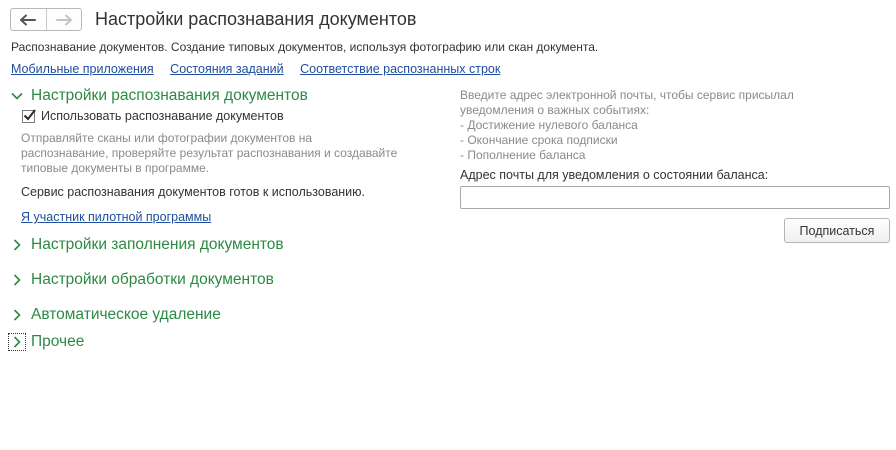 The image size is (896, 450). What do you see at coordinates (549, 125) in the screenshot?
I see `notification-event-item: - Достижение нулевого баланса` at bounding box center [549, 125].